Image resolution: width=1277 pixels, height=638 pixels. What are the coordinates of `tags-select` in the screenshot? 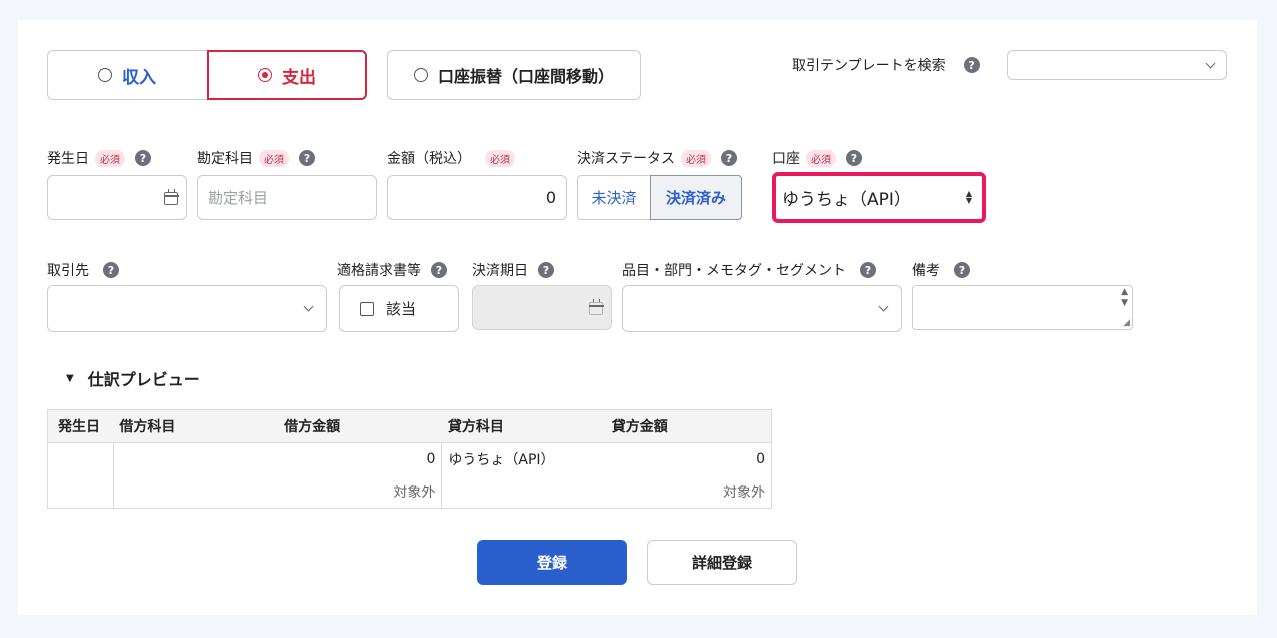 It's located at (762, 308).